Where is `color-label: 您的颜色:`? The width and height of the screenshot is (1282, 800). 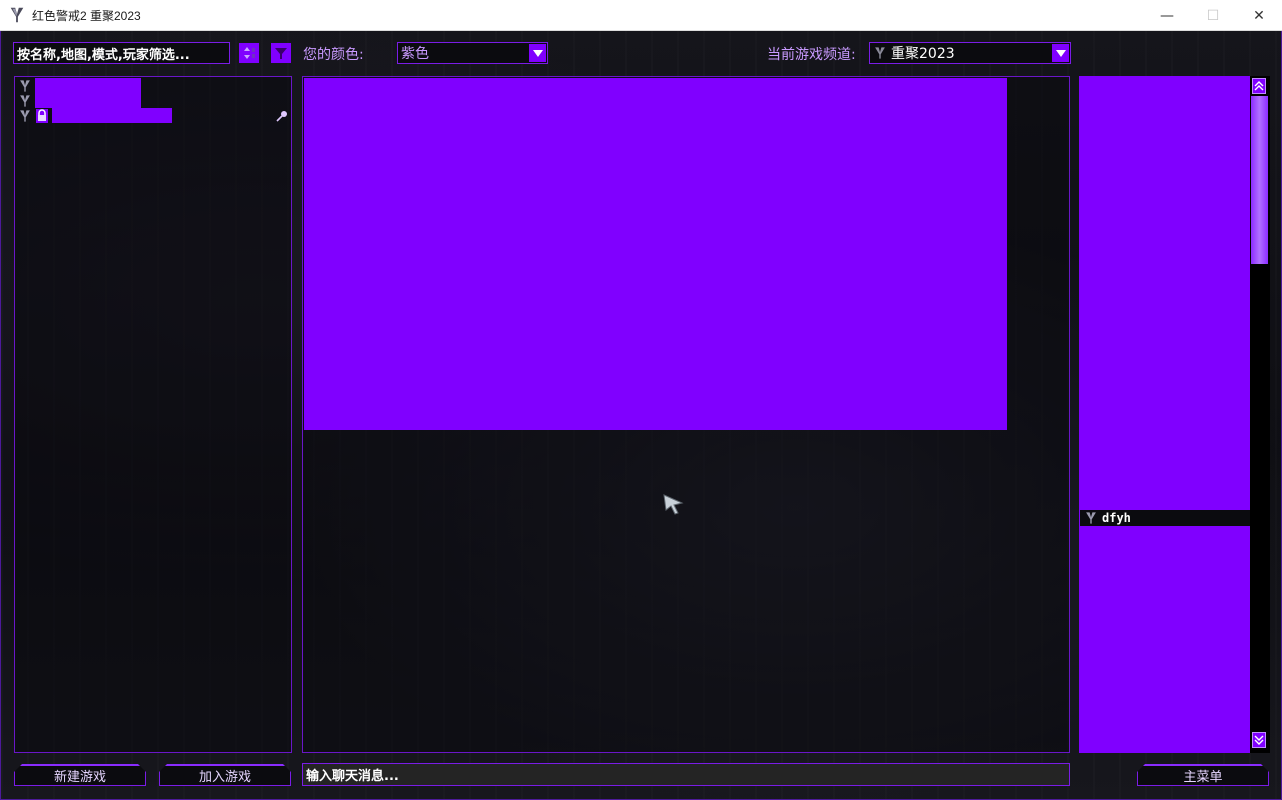
color-label: 您的颜色: is located at coordinates (333, 55).